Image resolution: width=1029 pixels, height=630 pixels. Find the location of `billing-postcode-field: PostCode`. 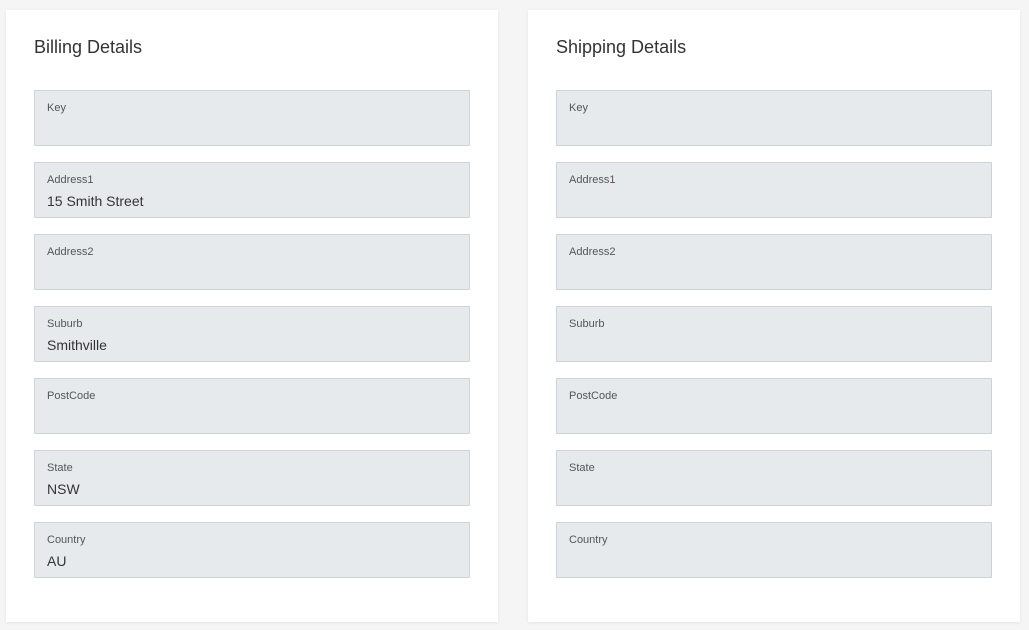

billing-postcode-field: PostCode is located at coordinates (252, 406).